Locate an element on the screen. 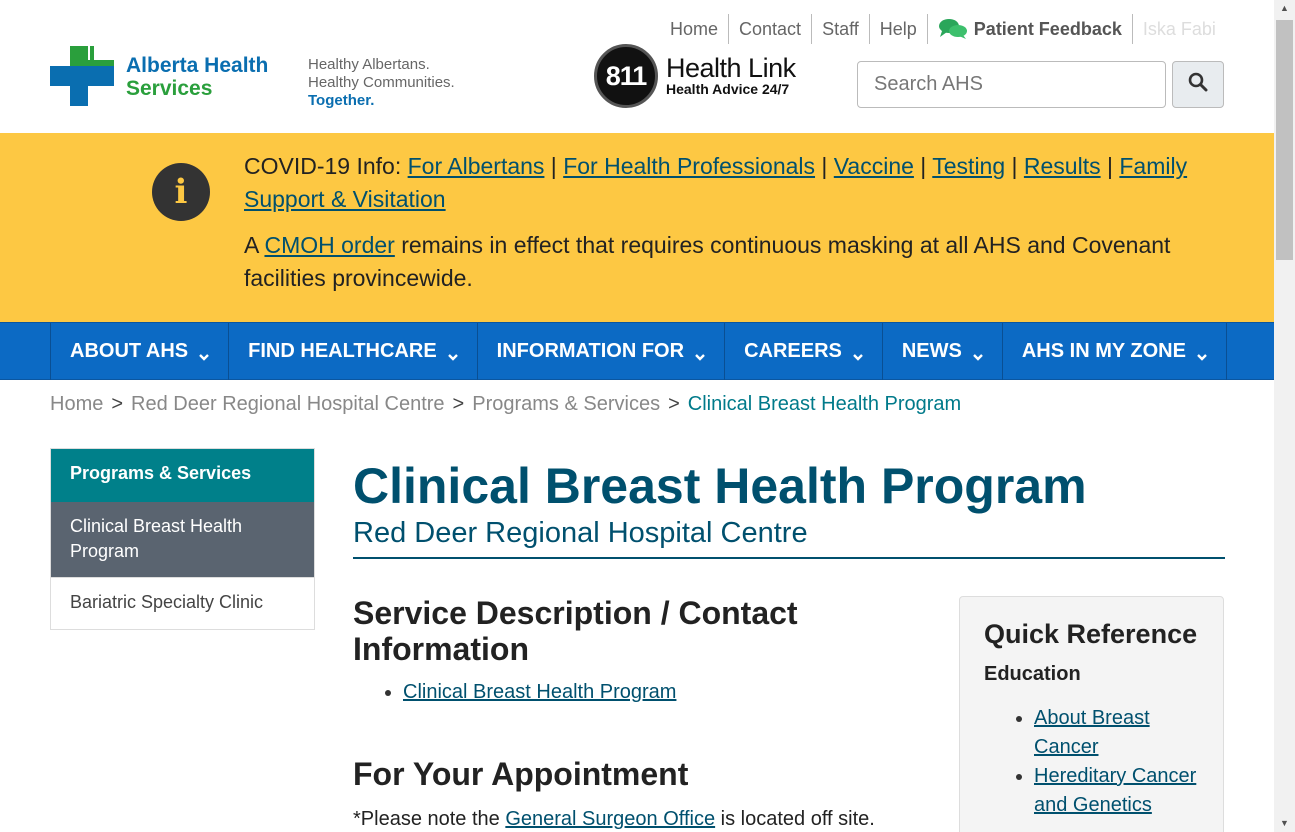 This screenshot has height=832, width=1295. vertical-scrollbar: ▲ ▼ is located at coordinates (1284, 416).